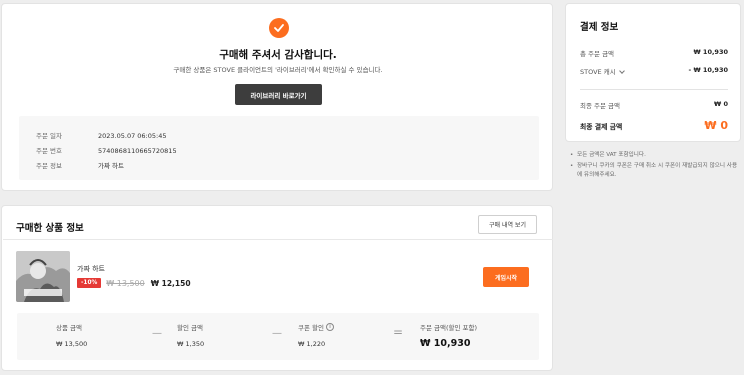 Image resolution: width=744 pixels, height=375 pixels. What do you see at coordinates (80, 165) in the screenshot?
I see `order-product-row: 주문 정보 가짜 하트` at bounding box center [80, 165].